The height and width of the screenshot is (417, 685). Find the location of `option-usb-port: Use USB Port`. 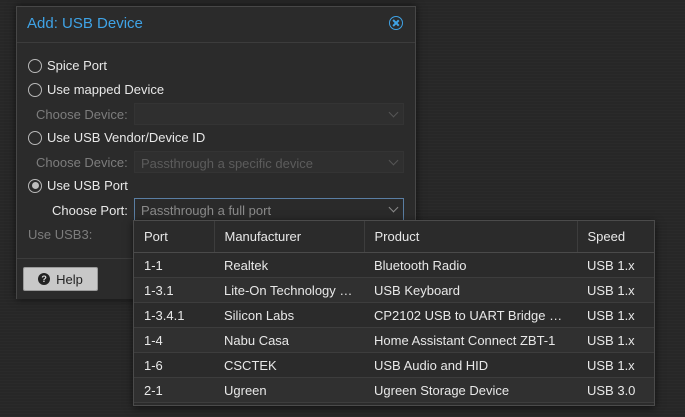

option-usb-port: Use USB Port is located at coordinates (78, 185).